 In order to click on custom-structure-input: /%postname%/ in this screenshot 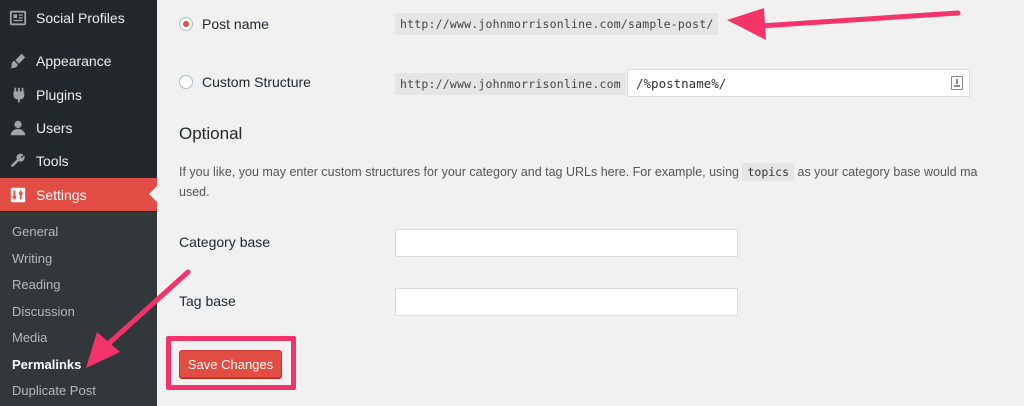, I will do `click(798, 83)`.